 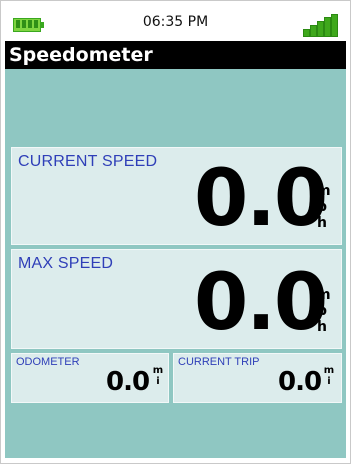 I want to click on odometer-value: 0.0, so click(x=128, y=382).